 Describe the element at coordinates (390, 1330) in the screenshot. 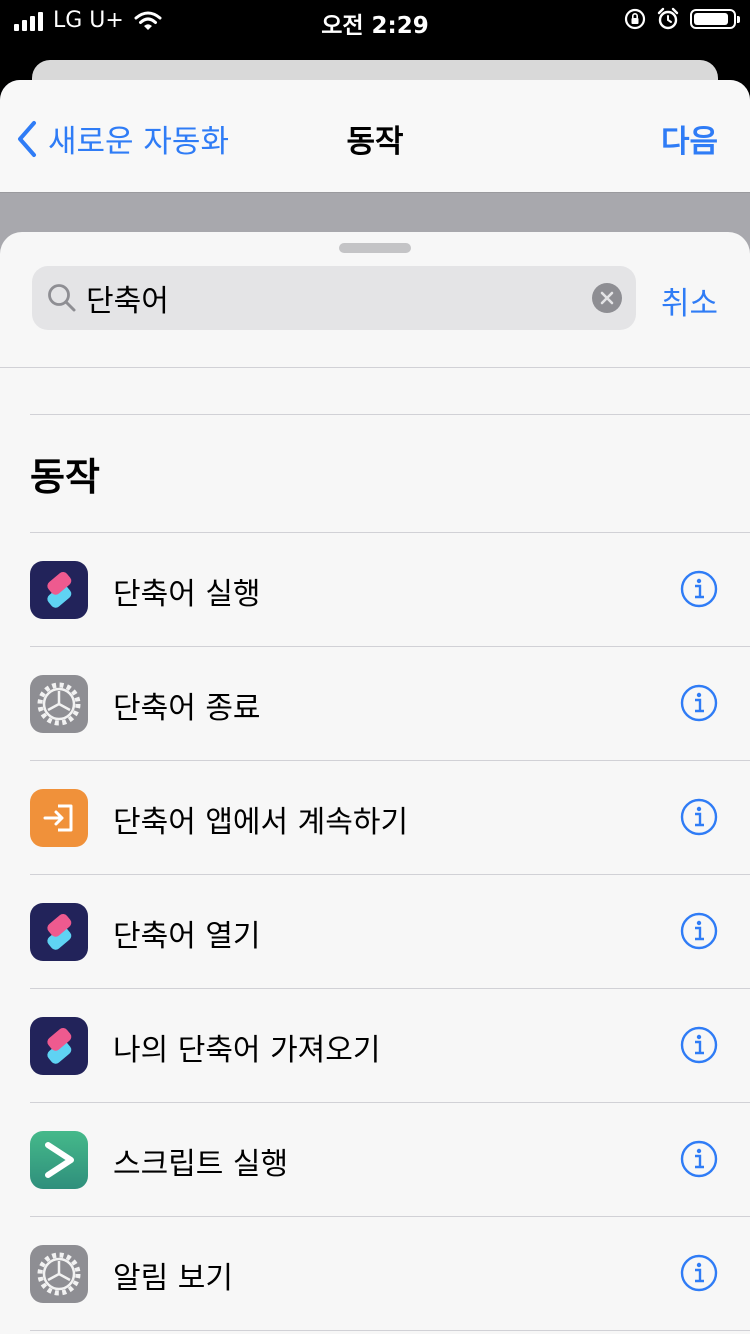

I see `list-end-divider` at that location.